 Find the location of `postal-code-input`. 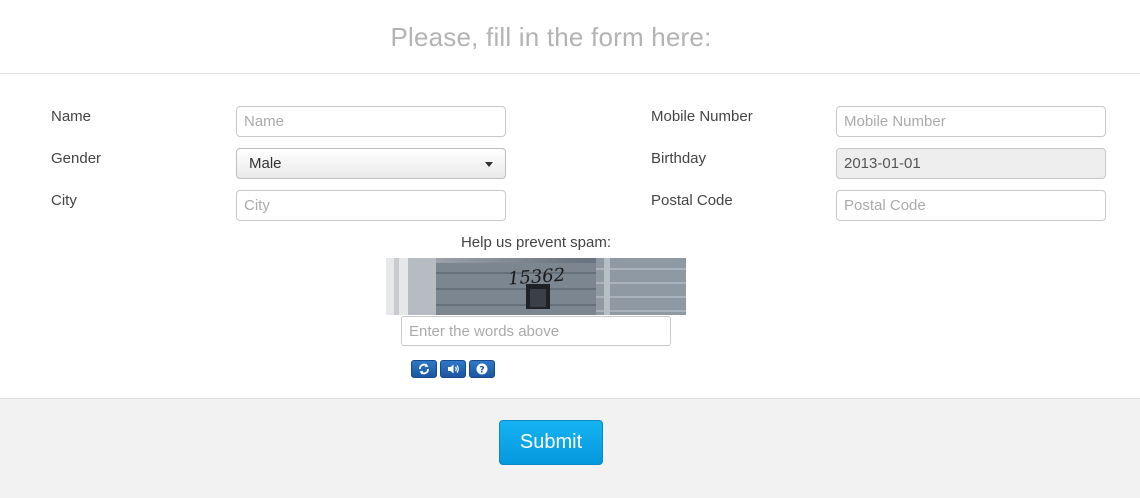

postal-code-input is located at coordinates (971, 205).